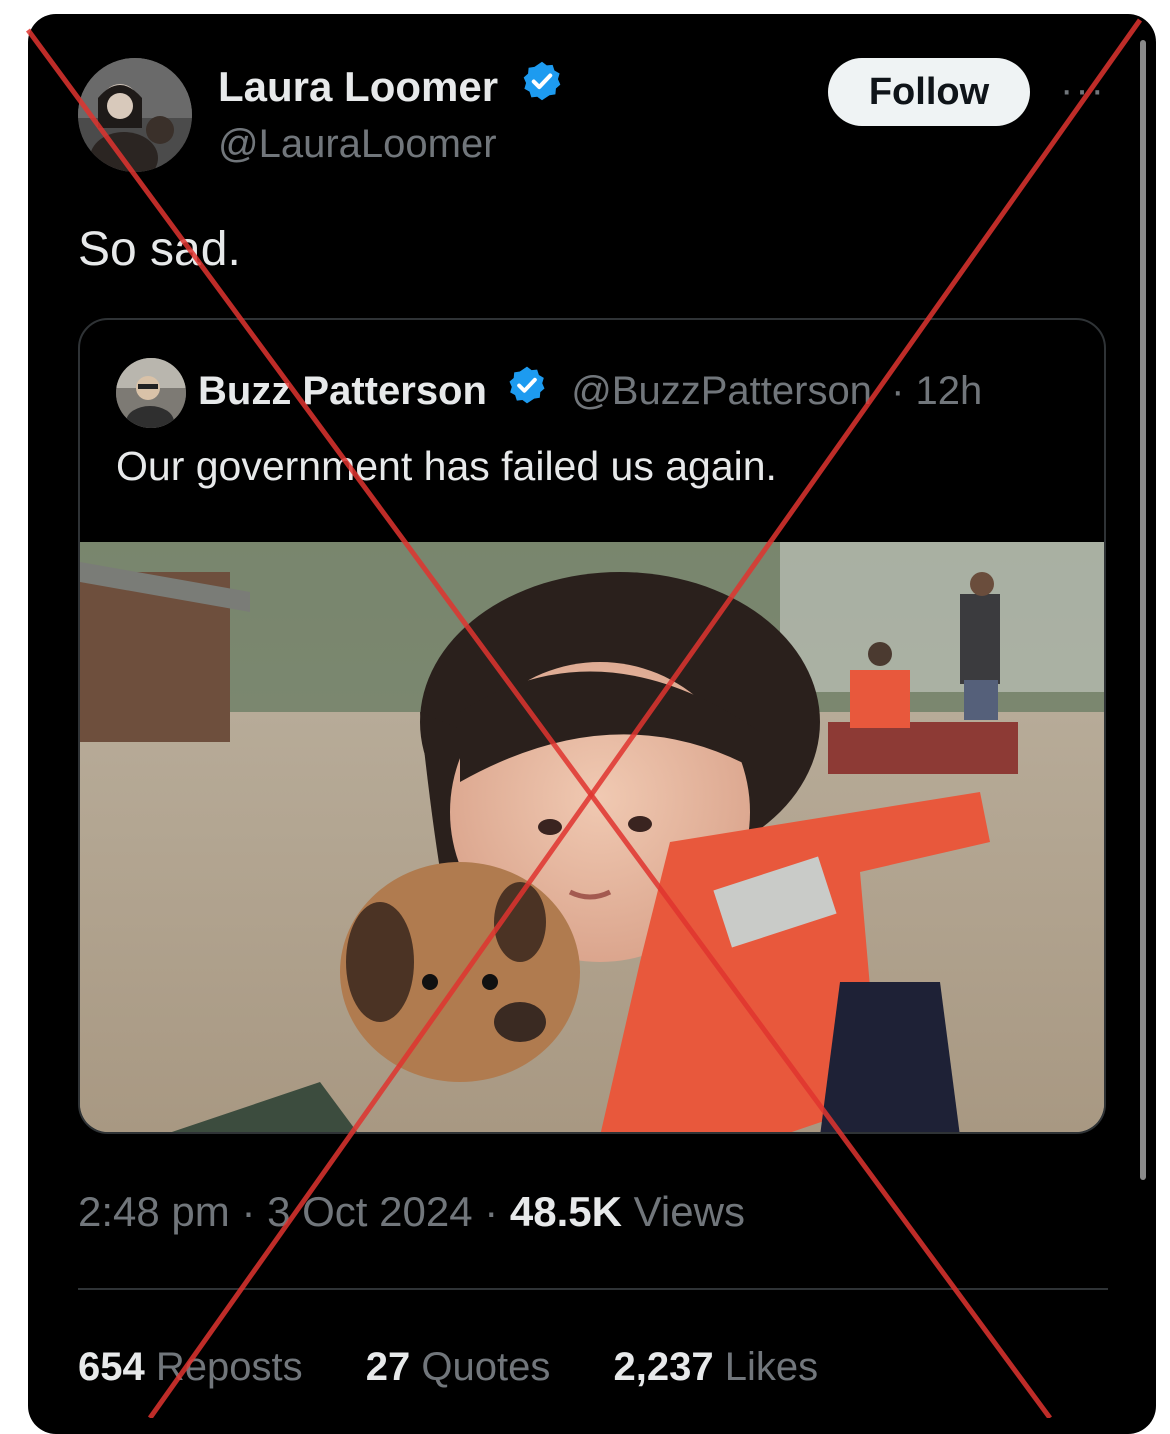  Describe the element at coordinates (358, 86) in the screenshot. I see `author-name: Laura Loomer` at that location.